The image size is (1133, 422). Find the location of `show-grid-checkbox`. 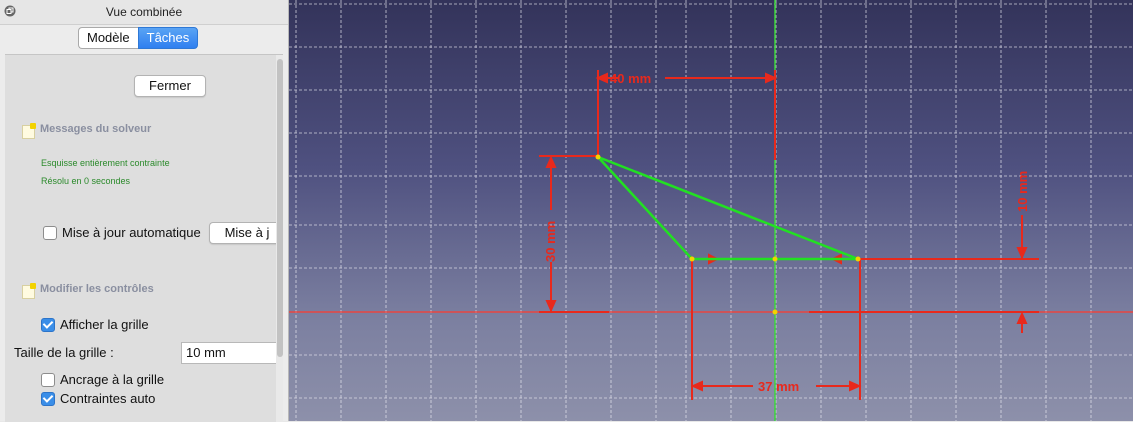

show-grid-checkbox is located at coordinates (48, 324).